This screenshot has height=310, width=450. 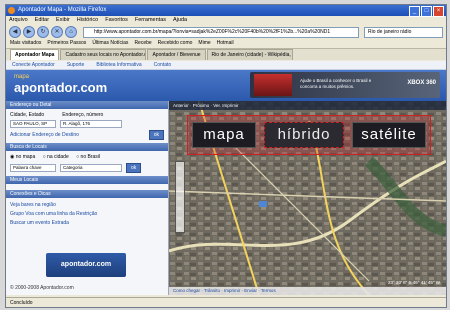 I want to click on locals-section-header: Busca de Locais, so click(x=87, y=147).